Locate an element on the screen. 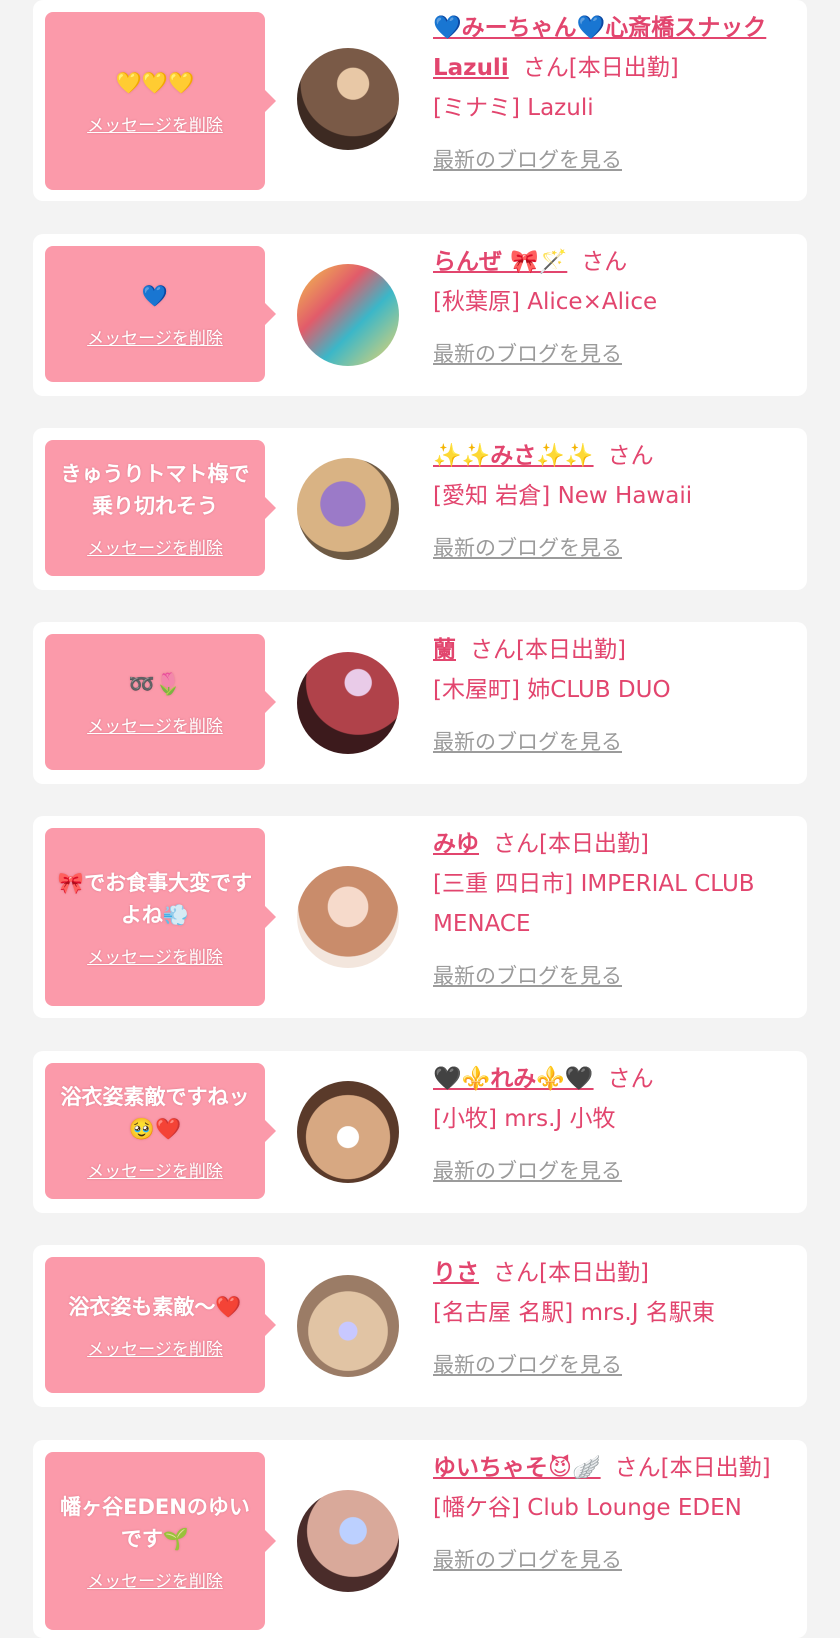  cast-name-line: みゆ さん[本日出勤] is located at coordinates (608, 844).